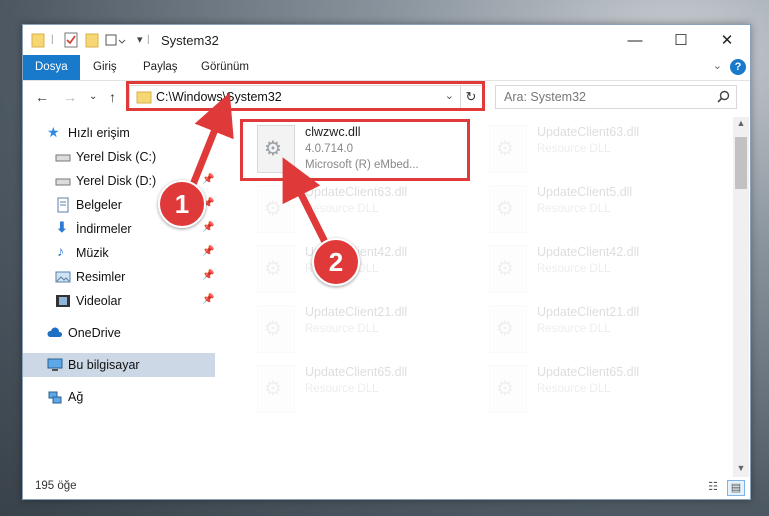 This screenshot has height=516, width=769. I want to click on folder-icon, so click(38, 40).